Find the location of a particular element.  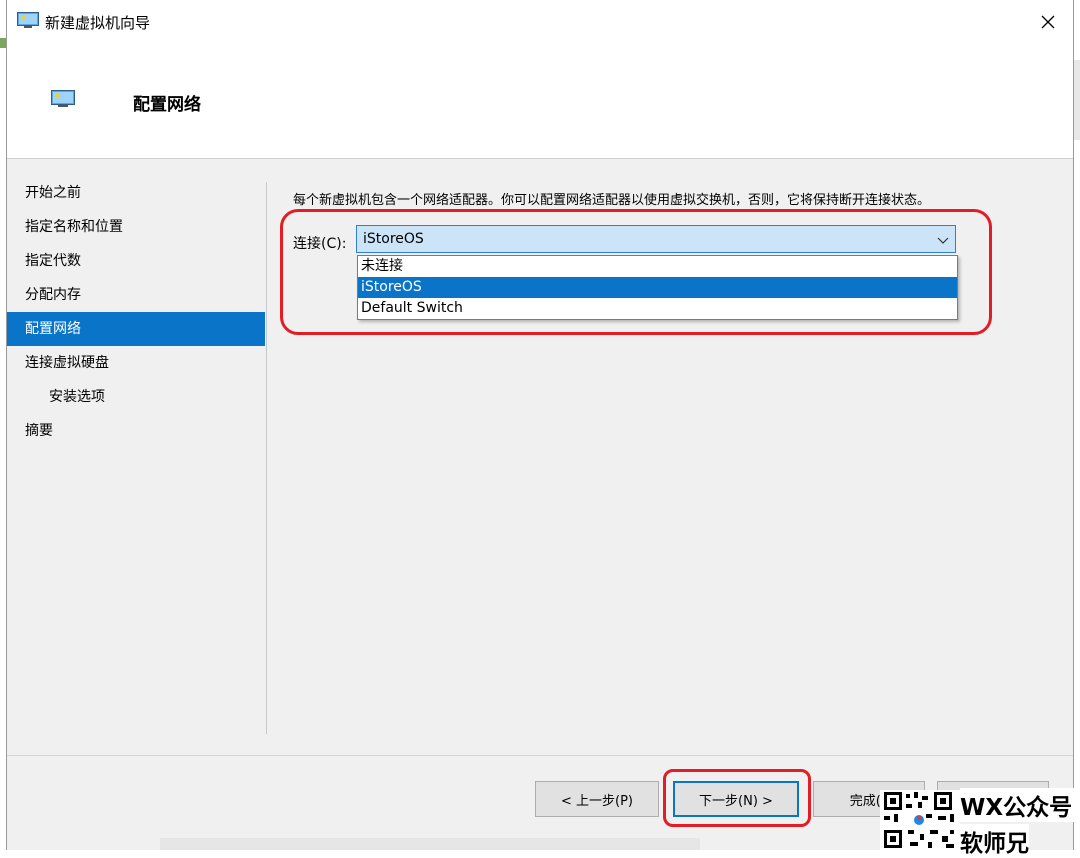

connection-options-list: 未连接 iStoreOS Default Switch is located at coordinates (657, 287).